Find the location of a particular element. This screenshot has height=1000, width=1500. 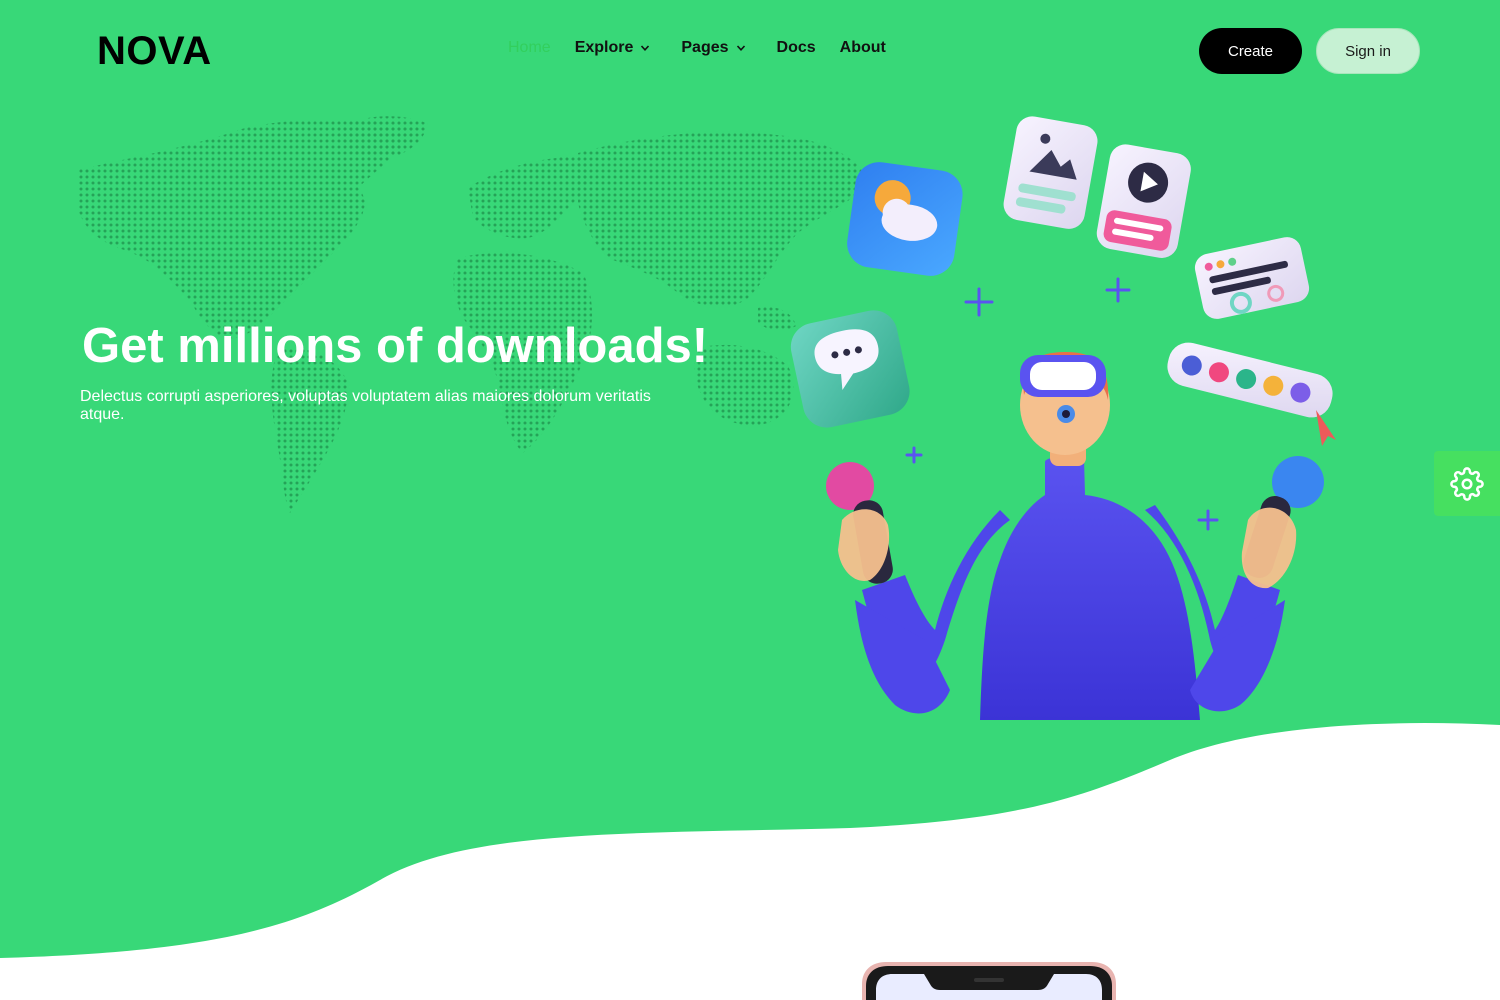

nav-item-home: Home is located at coordinates (529, 48).